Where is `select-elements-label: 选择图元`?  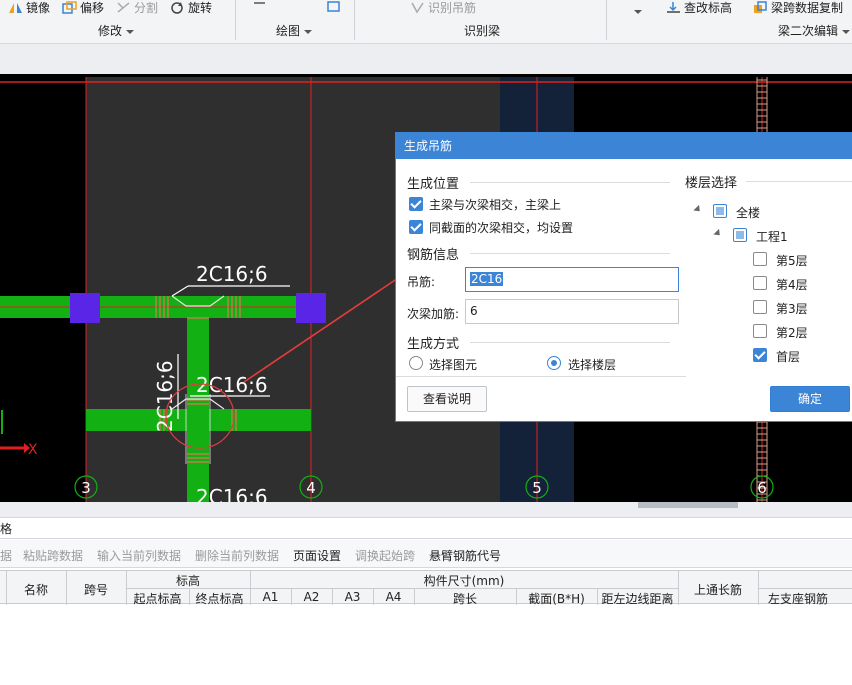 select-elements-label: 选择图元 is located at coordinates (453, 365).